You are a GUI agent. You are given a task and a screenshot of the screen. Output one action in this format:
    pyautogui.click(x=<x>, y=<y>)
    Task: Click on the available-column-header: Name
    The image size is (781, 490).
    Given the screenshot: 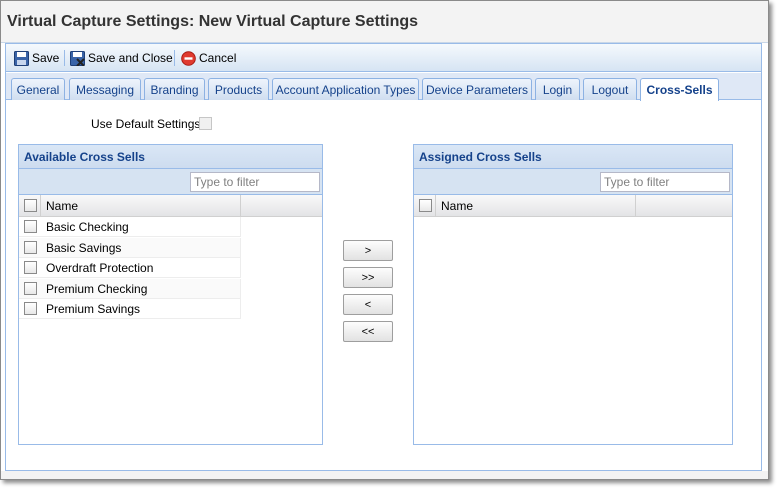 What is the action you would take?
    pyautogui.click(x=170, y=206)
    